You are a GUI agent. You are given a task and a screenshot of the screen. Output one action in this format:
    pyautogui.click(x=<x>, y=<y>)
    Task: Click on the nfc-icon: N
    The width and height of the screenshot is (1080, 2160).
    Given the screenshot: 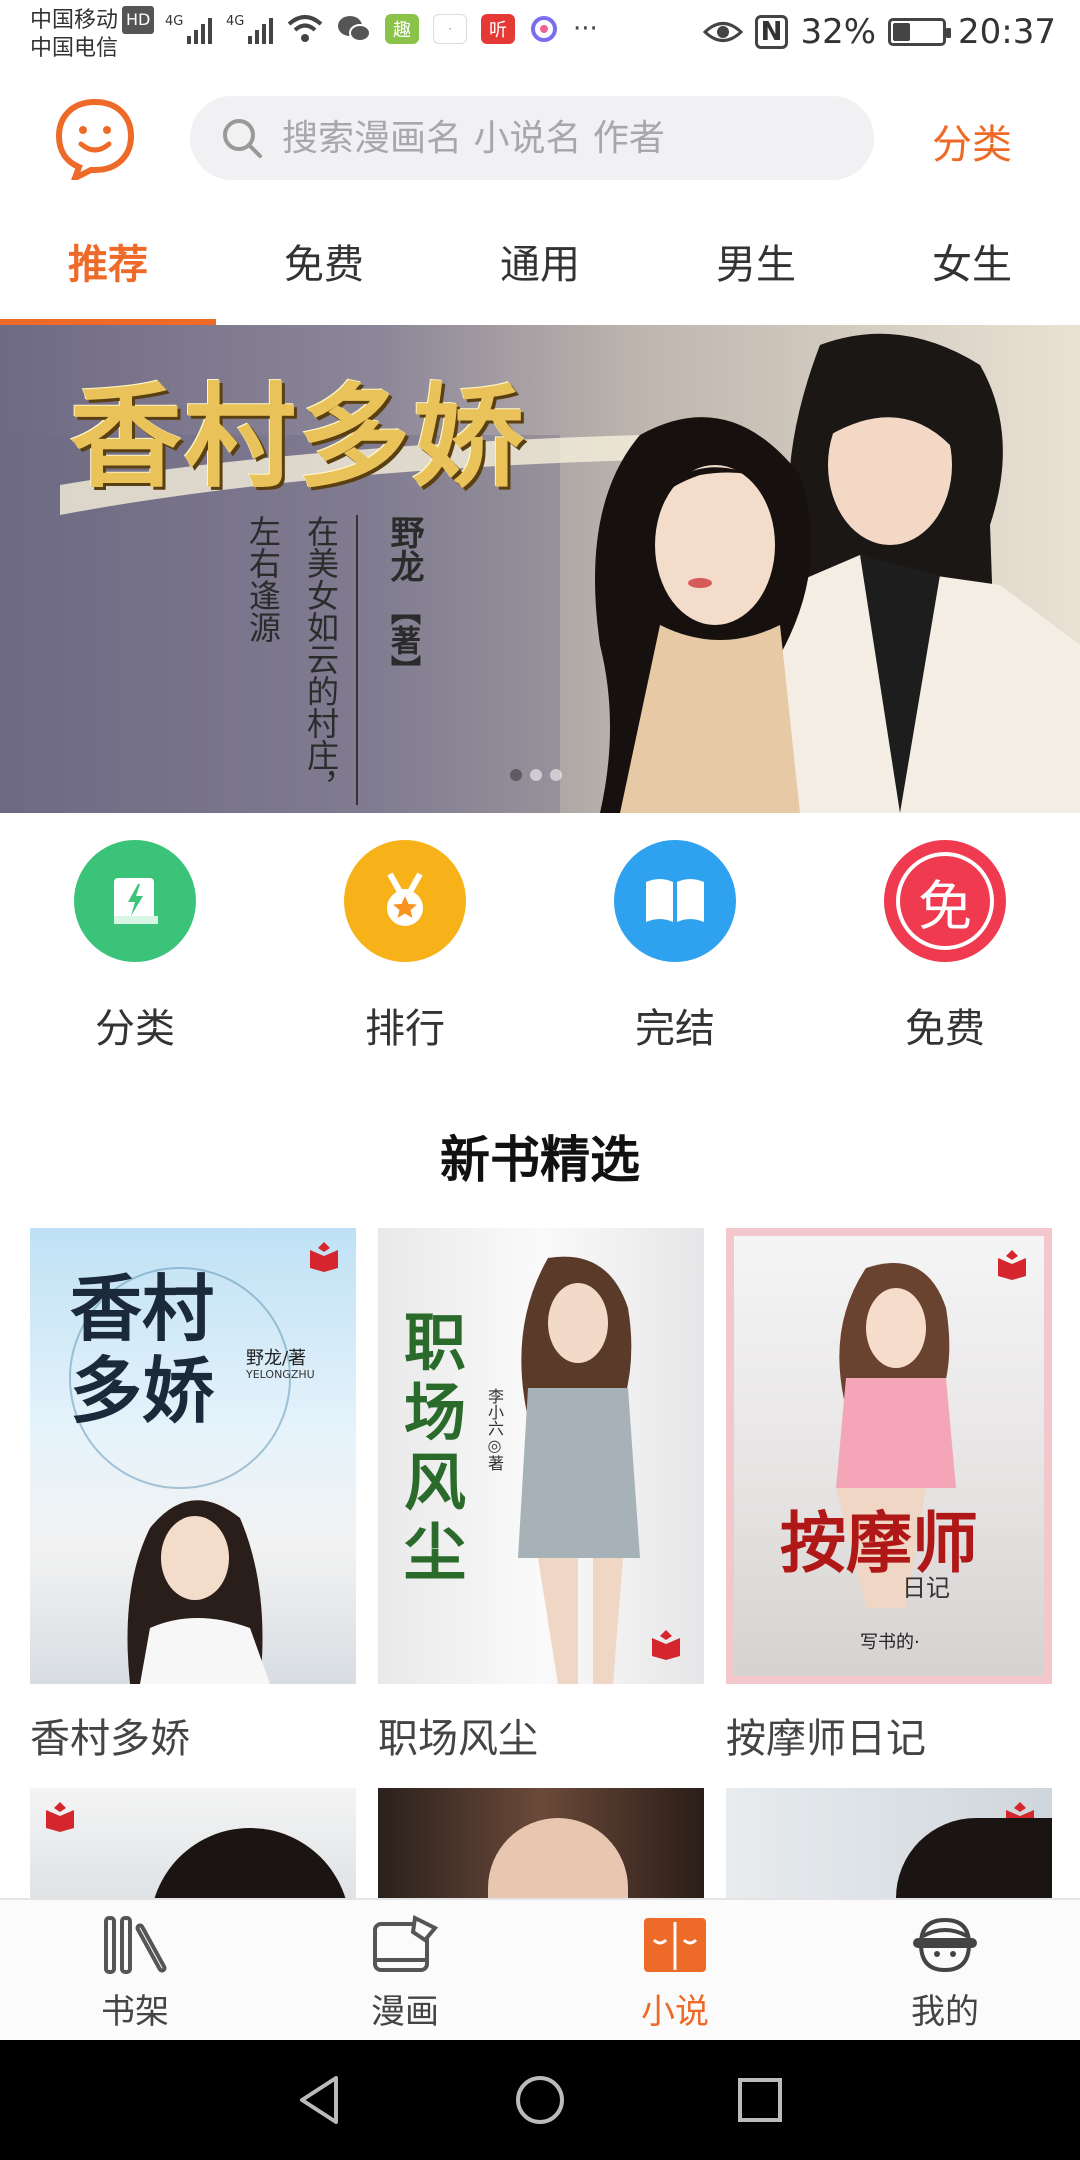 What is the action you would take?
    pyautogui.click(x=771, y=32)
    